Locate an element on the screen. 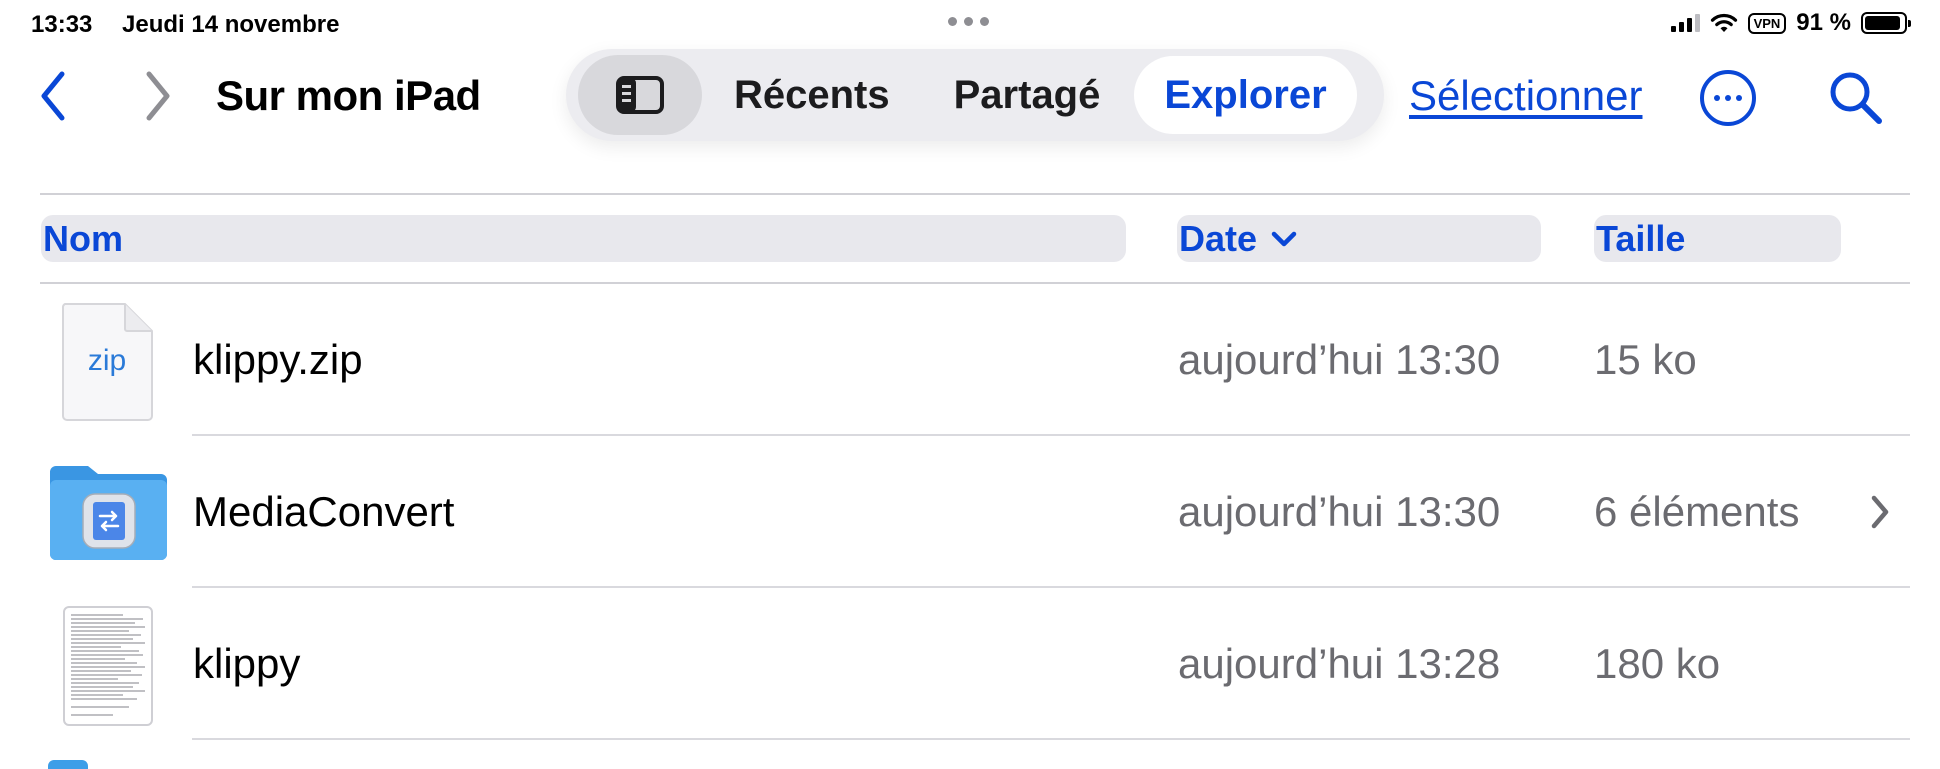 Image resolution: width=1940 pixels, height=769 pixels. column-header-date: Date is located at coordinates (1359, 238).